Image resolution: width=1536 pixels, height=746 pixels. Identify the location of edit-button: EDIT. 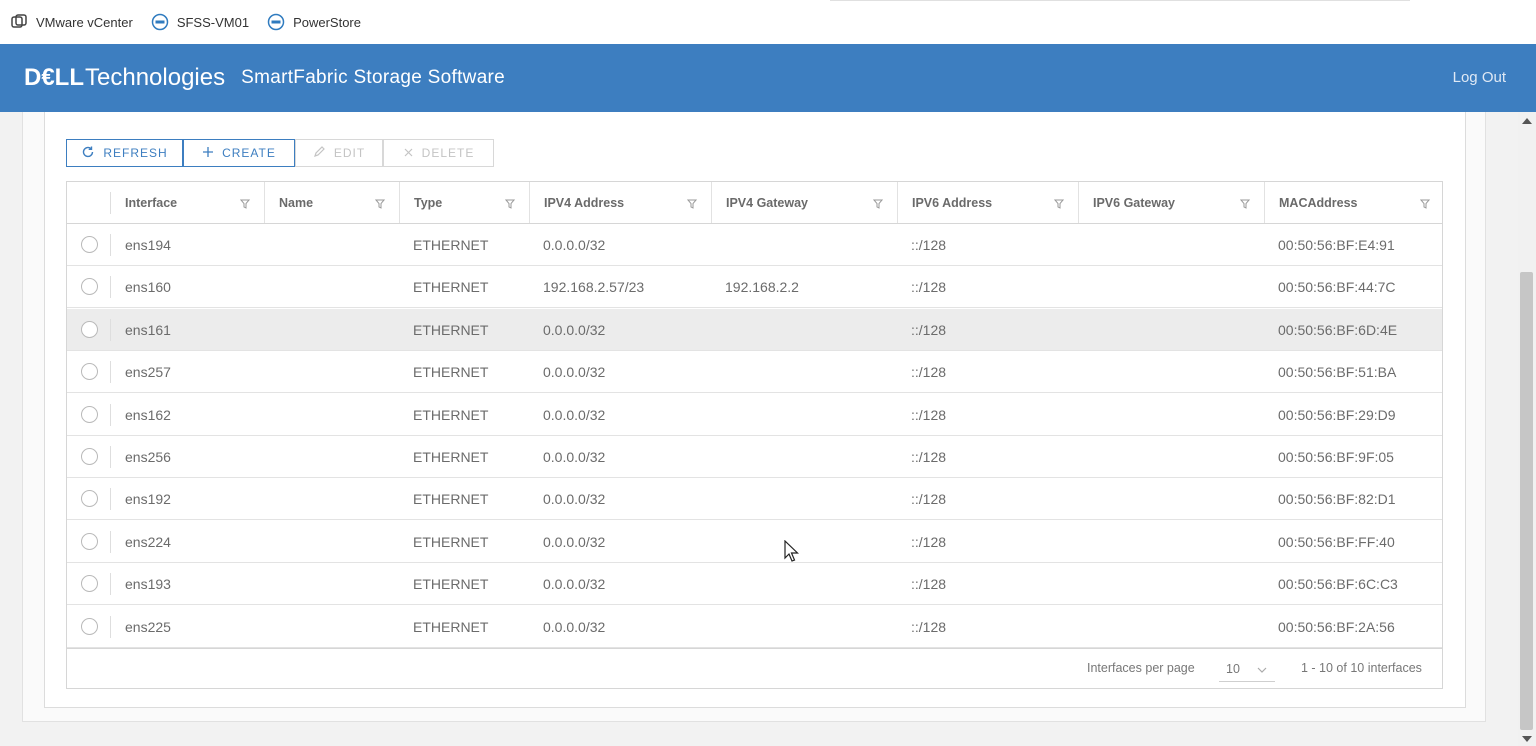
(339, 153).